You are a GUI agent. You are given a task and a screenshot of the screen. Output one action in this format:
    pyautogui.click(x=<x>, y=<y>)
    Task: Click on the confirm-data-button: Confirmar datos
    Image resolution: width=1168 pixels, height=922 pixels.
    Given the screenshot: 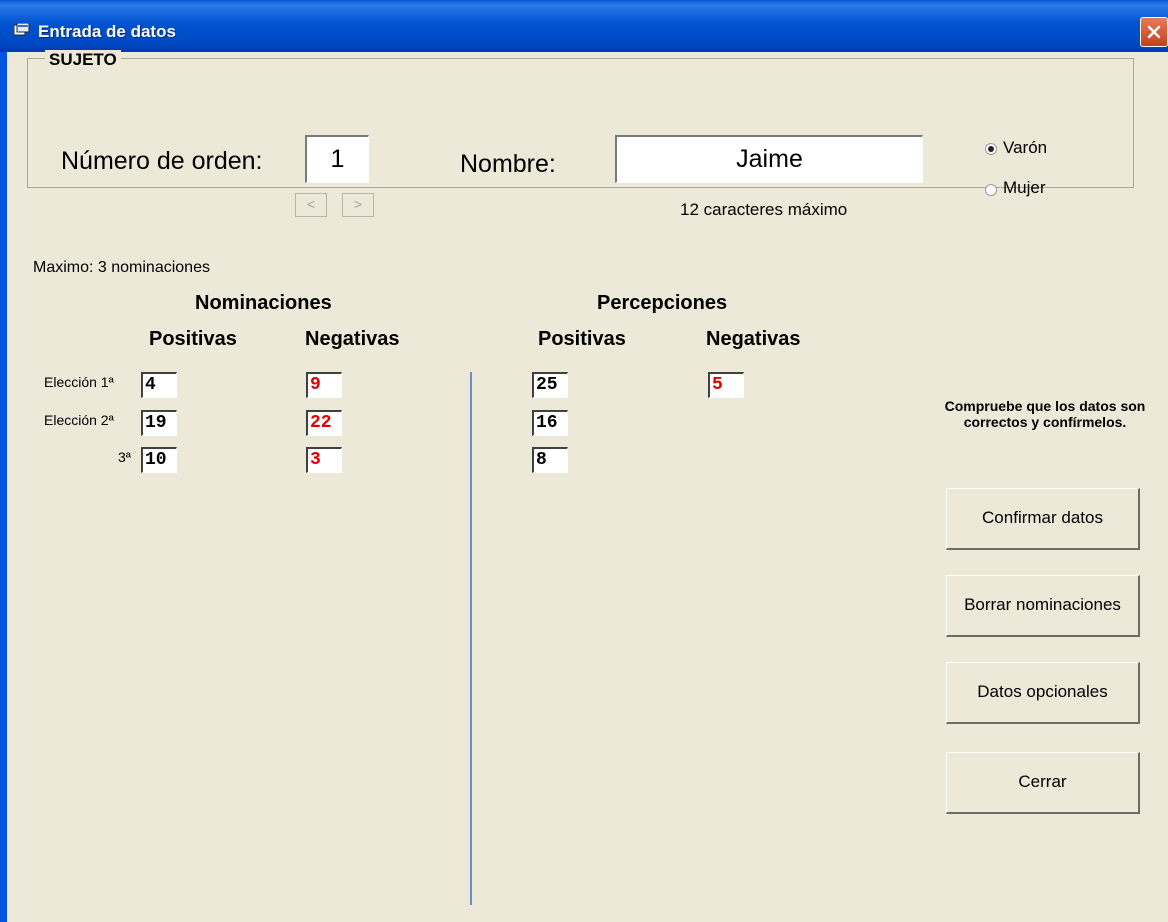 What is the action you would take?
    pyautogui.click(x=1043, y=519)
    